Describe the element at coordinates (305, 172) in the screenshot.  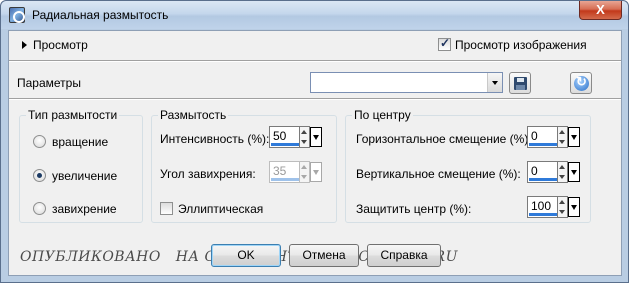
I see `swirl-angle-stepper` at that location.